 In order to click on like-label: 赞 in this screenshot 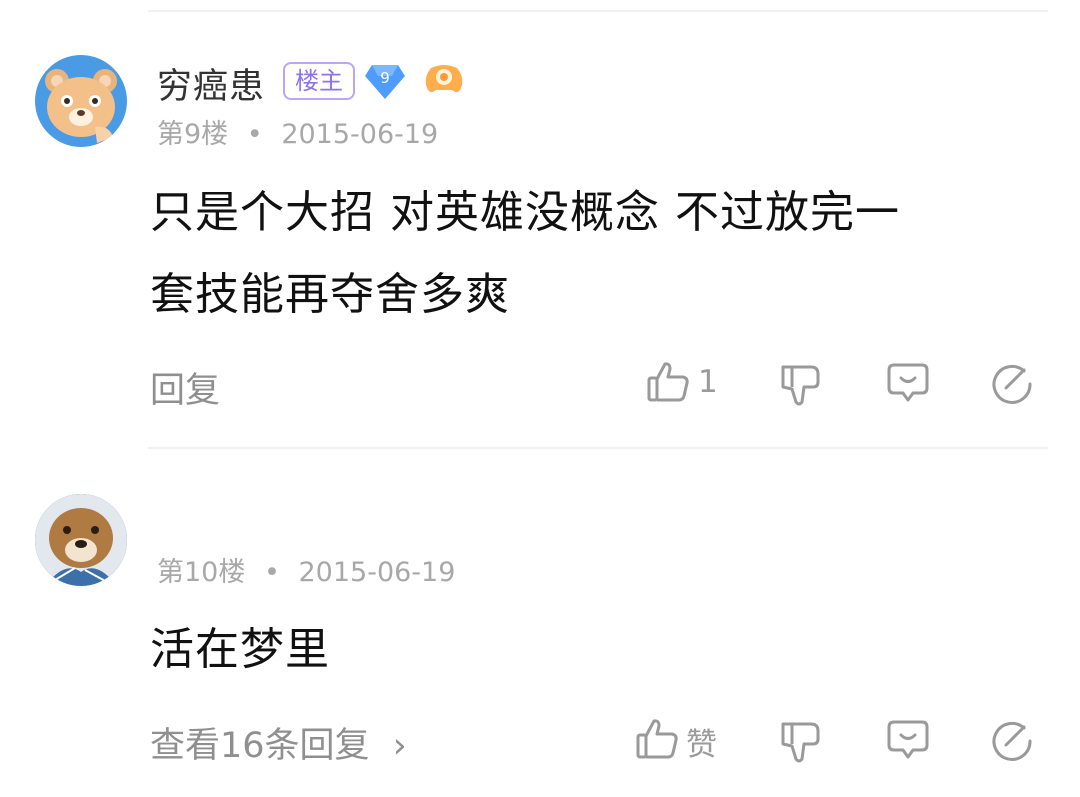, I will do `click(701, 741)`.